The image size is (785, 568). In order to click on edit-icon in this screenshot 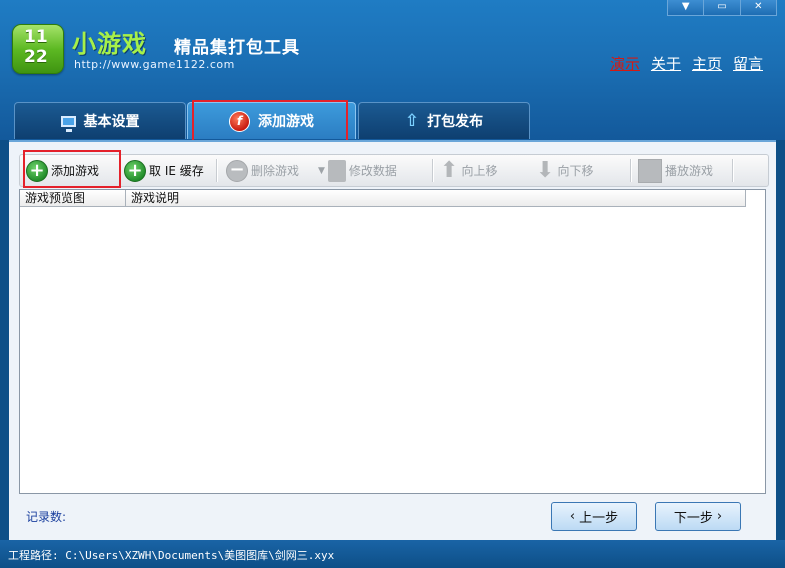, I will do `click(336, 170)`.